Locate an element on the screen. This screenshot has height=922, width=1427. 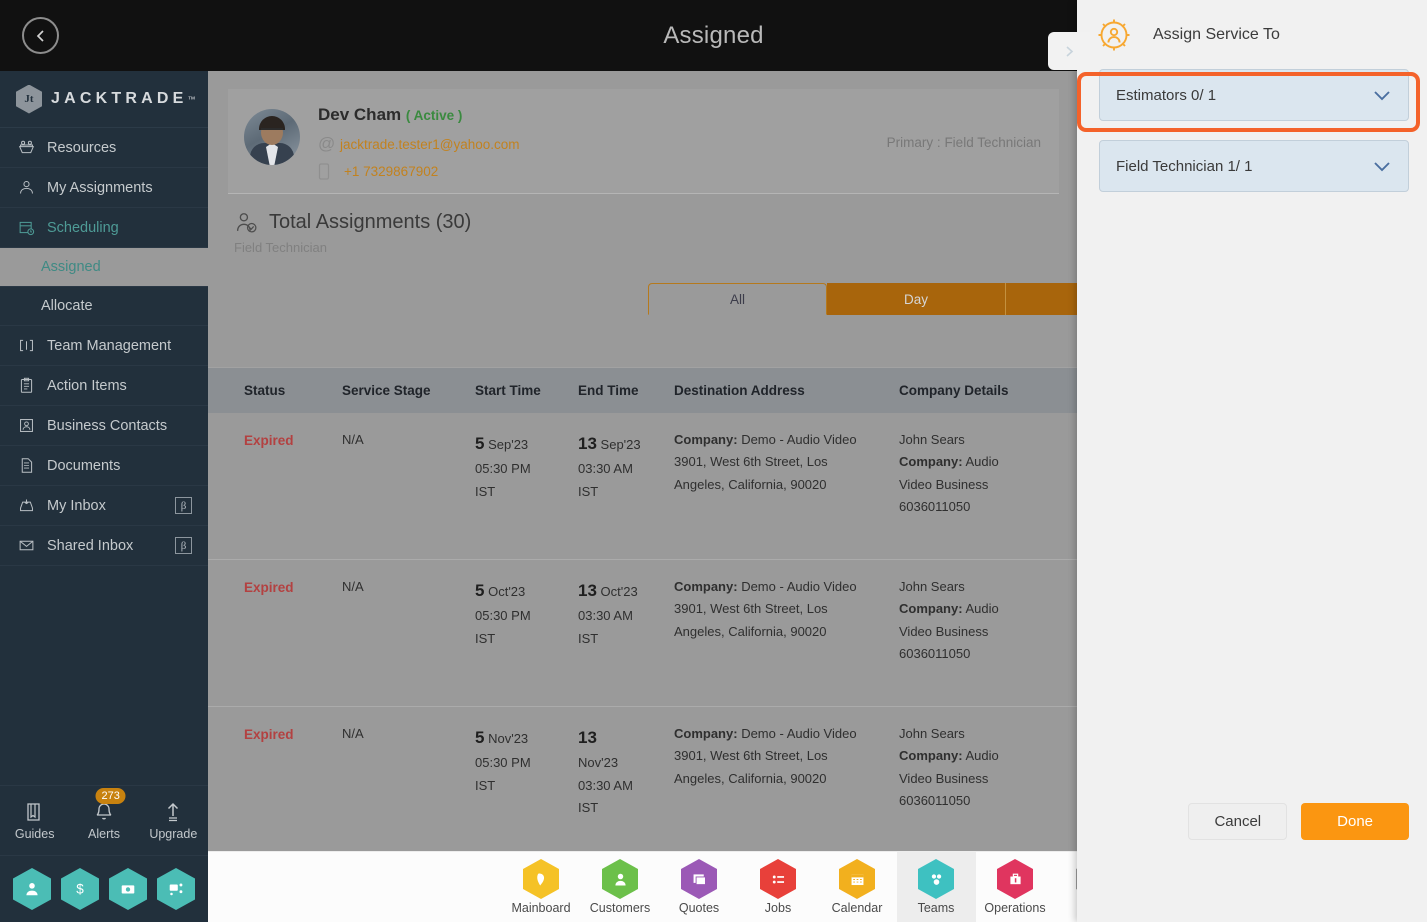
company-line3: 6036011050 is located at coordinates (935, 507).